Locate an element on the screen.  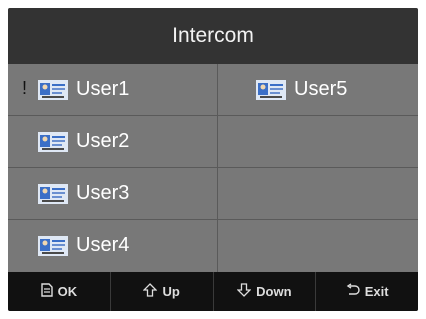
down-softkey: Down is located at coordinates (264, 291).